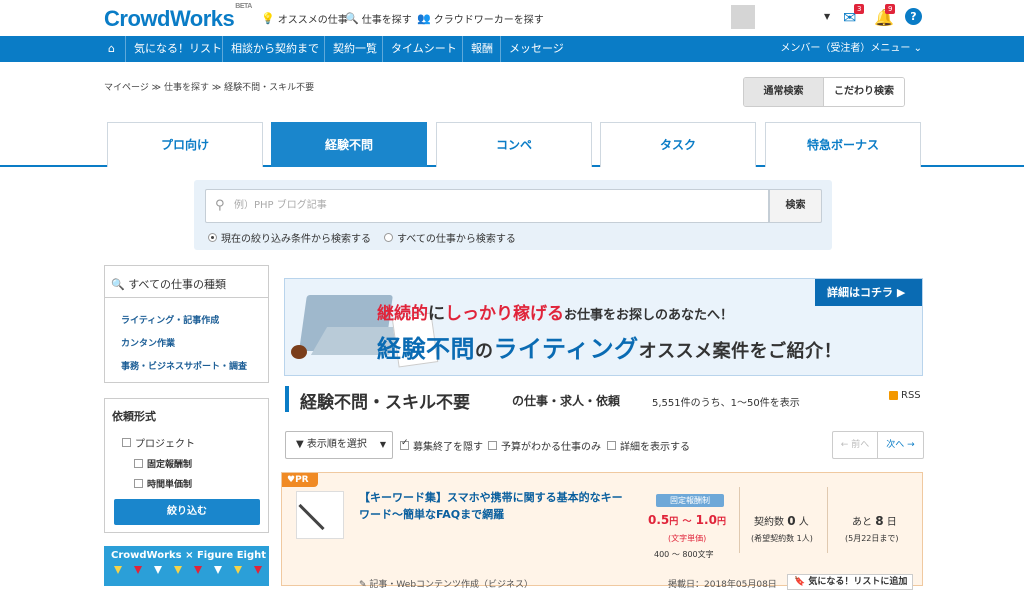  What do you see at coordinates (378, 18) in the screenshot?
I see `header-link-find-jobs: 🔍 仕事を探す` at bounding box center [378, 18].